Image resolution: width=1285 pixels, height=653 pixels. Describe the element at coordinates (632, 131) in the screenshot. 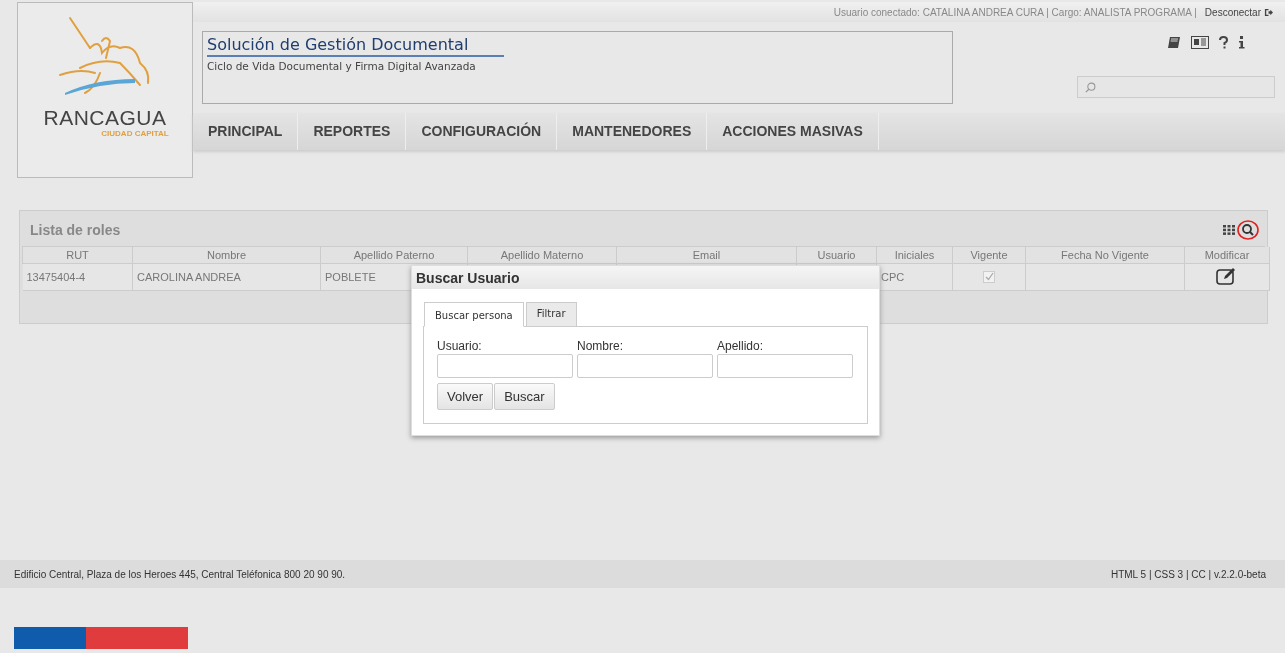

I see `menu-item: MANTENEDORES` at that location.